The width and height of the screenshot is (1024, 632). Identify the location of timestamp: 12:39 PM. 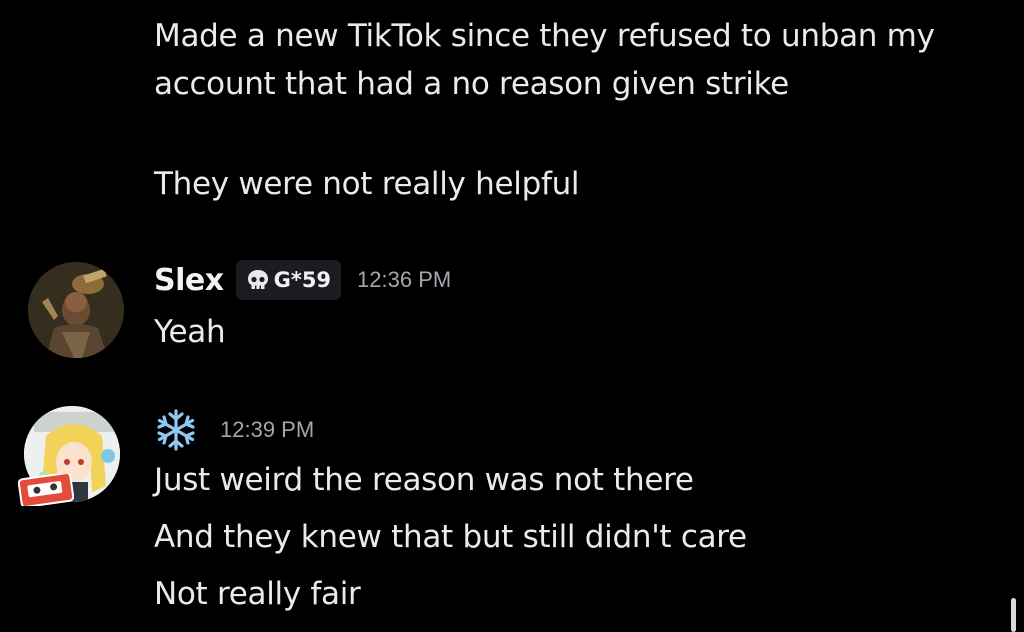
(267, 430).